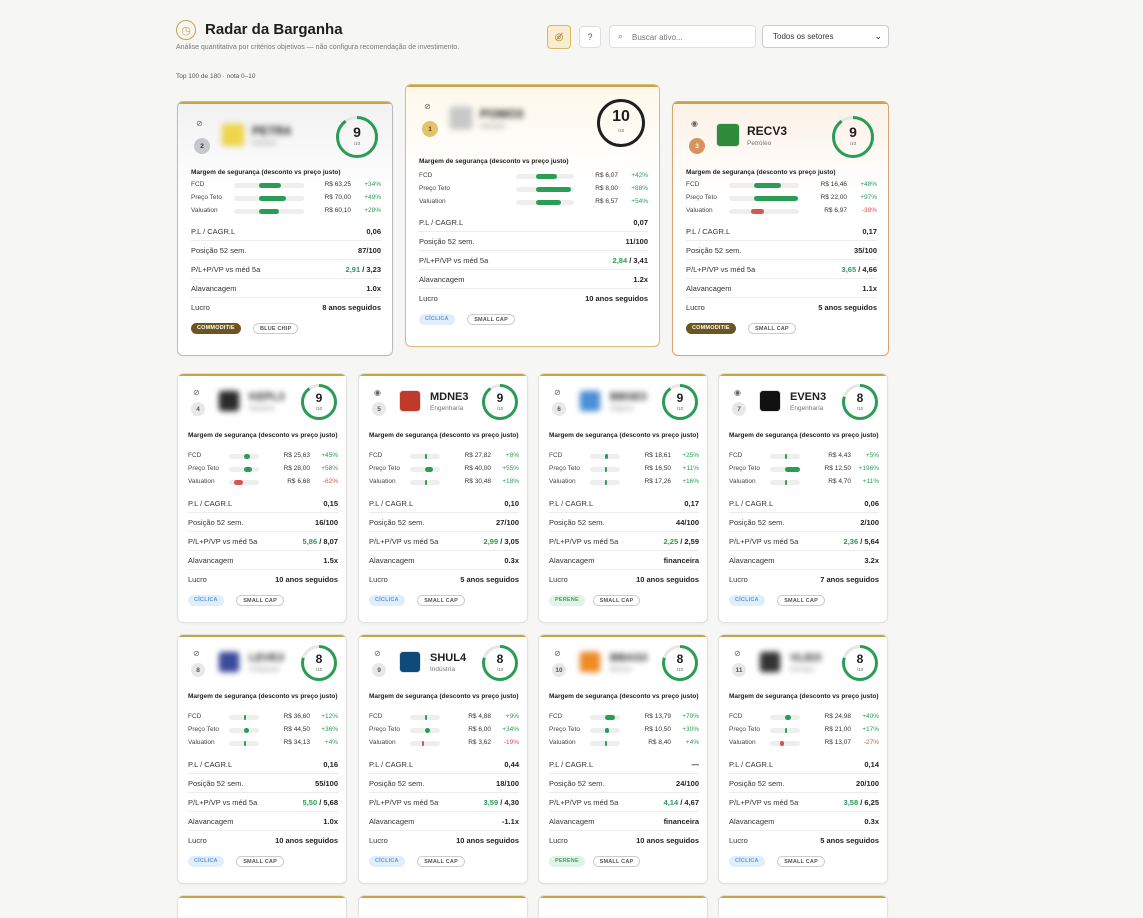  Describe the element at coordinates (319, 402) in the screenshot. I see `score-ring: 9/10` at that location.